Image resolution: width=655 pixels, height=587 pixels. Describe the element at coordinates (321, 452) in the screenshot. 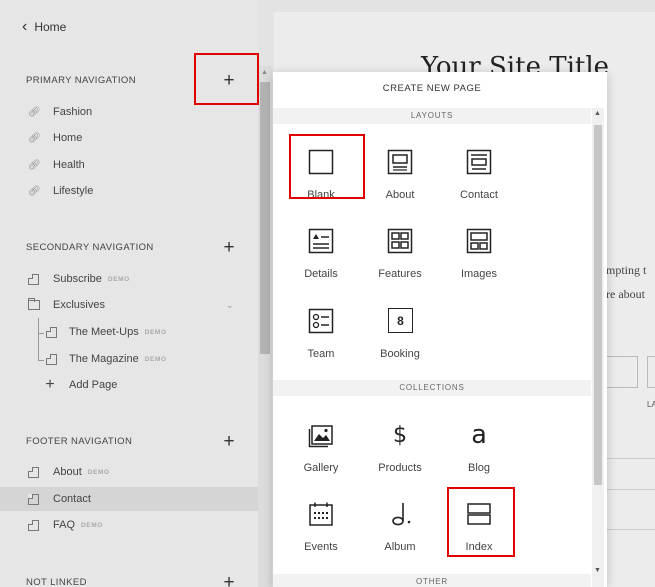

I see `collection-gallery: Gallery` at that location.